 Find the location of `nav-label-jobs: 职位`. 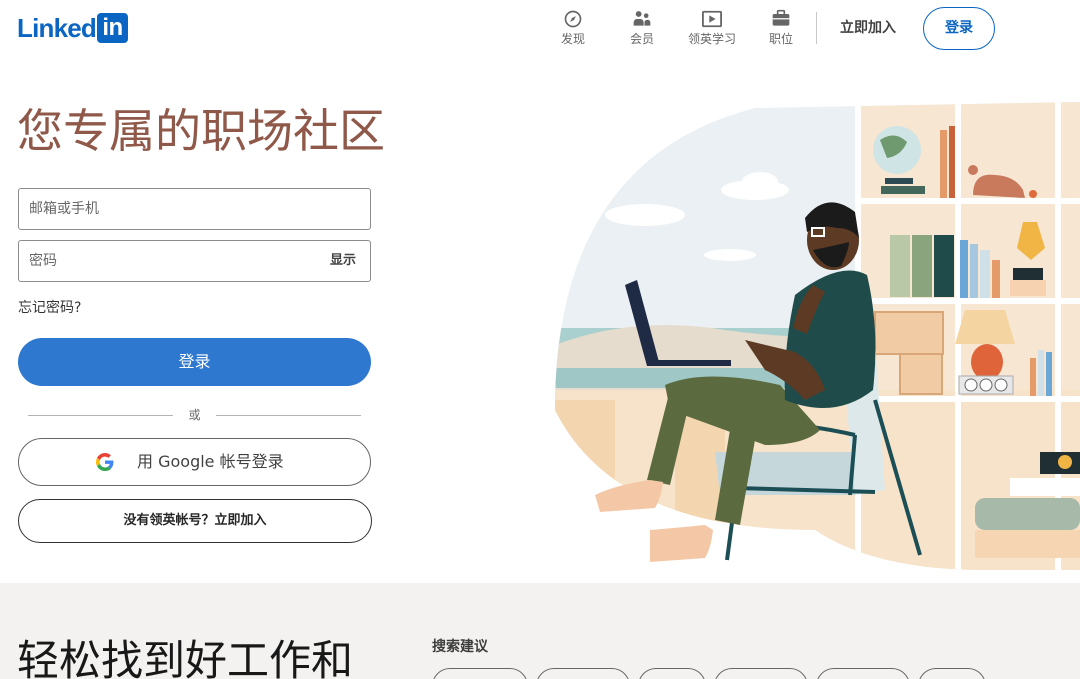

nav-label-jobs: 职位 is located at coordinates (780, 39).